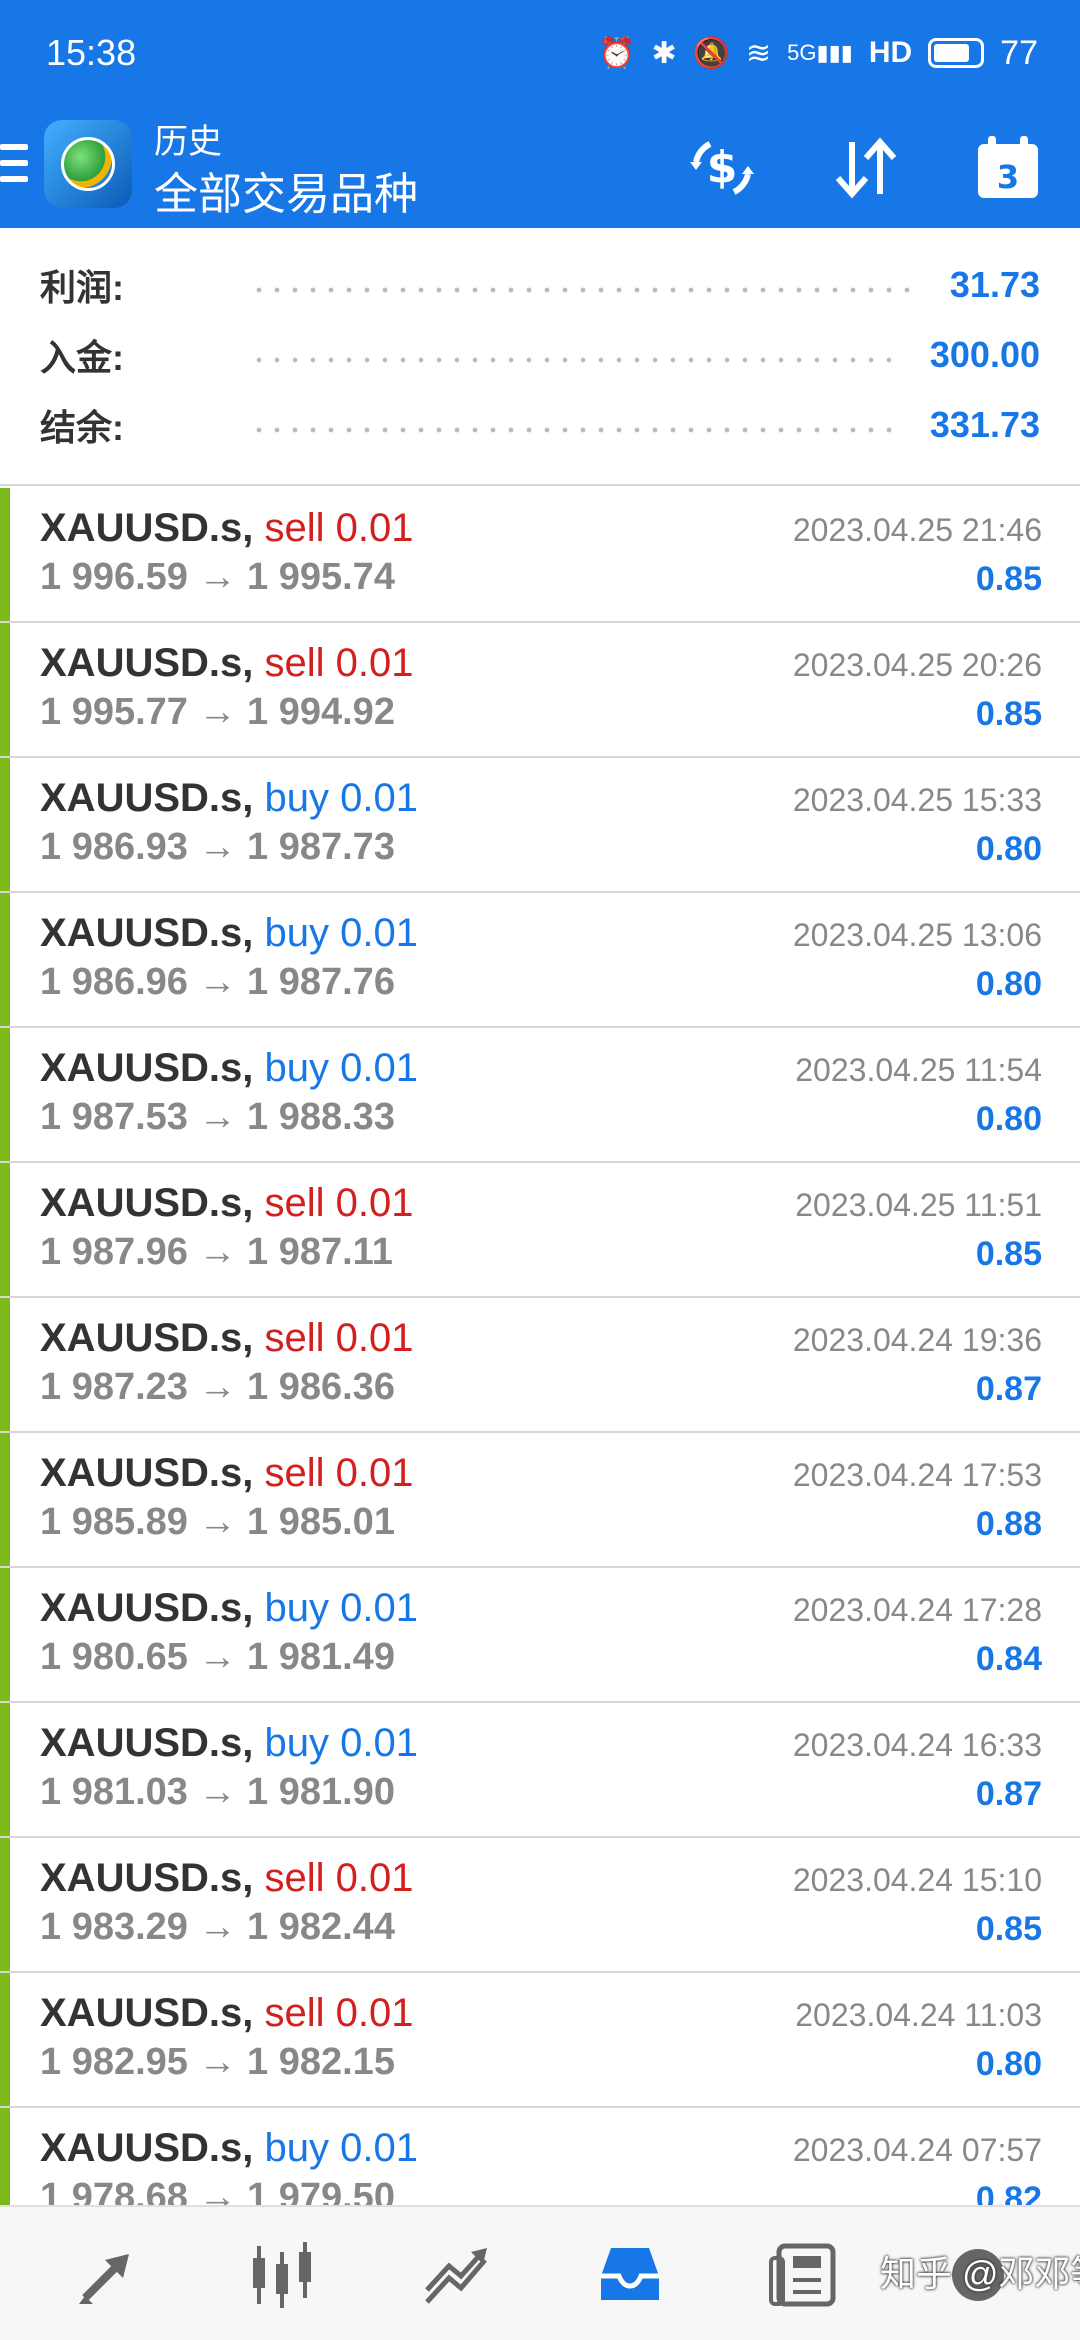 This screenshot has width=1080, height=2340. I want to click on trade-time: 2023.04.25 20:26, so click(917, 665).